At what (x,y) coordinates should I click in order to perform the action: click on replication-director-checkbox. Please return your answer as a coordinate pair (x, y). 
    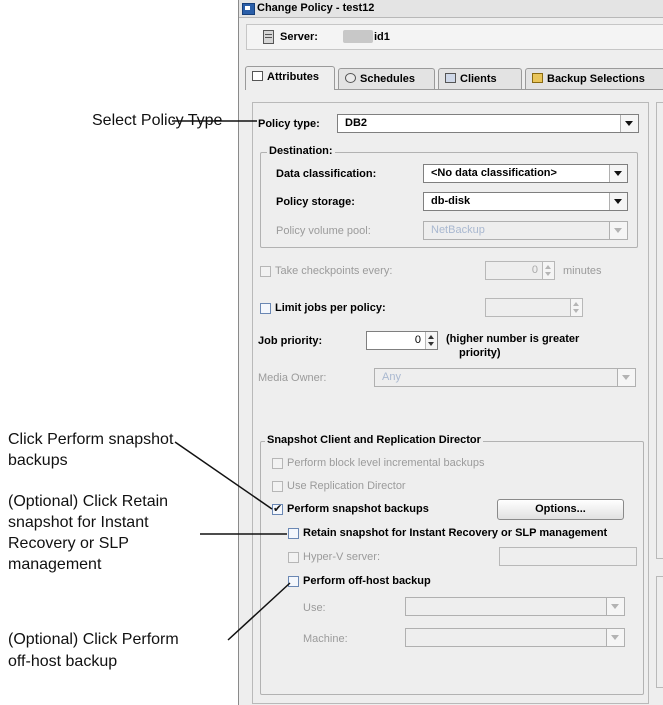
    Looking at the image, I should click on (277, 486).